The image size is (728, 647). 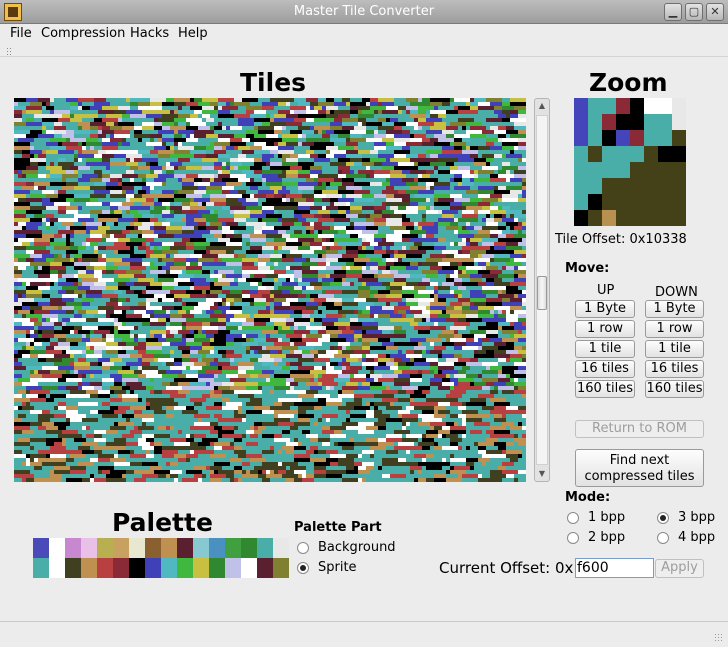 I want to click on menu-compression: Compression, so click(x=83, y=33).